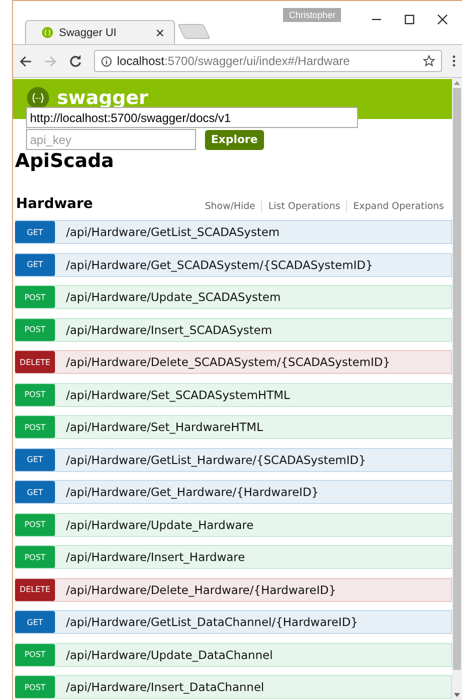 The height and width of the screenshot is (700, 462). Describe the element at coordinates (201, 589) in the screenshot. I see `endpoint-path: /api/Hardware/Delete_Hardware/{HardwareID}` at that location.